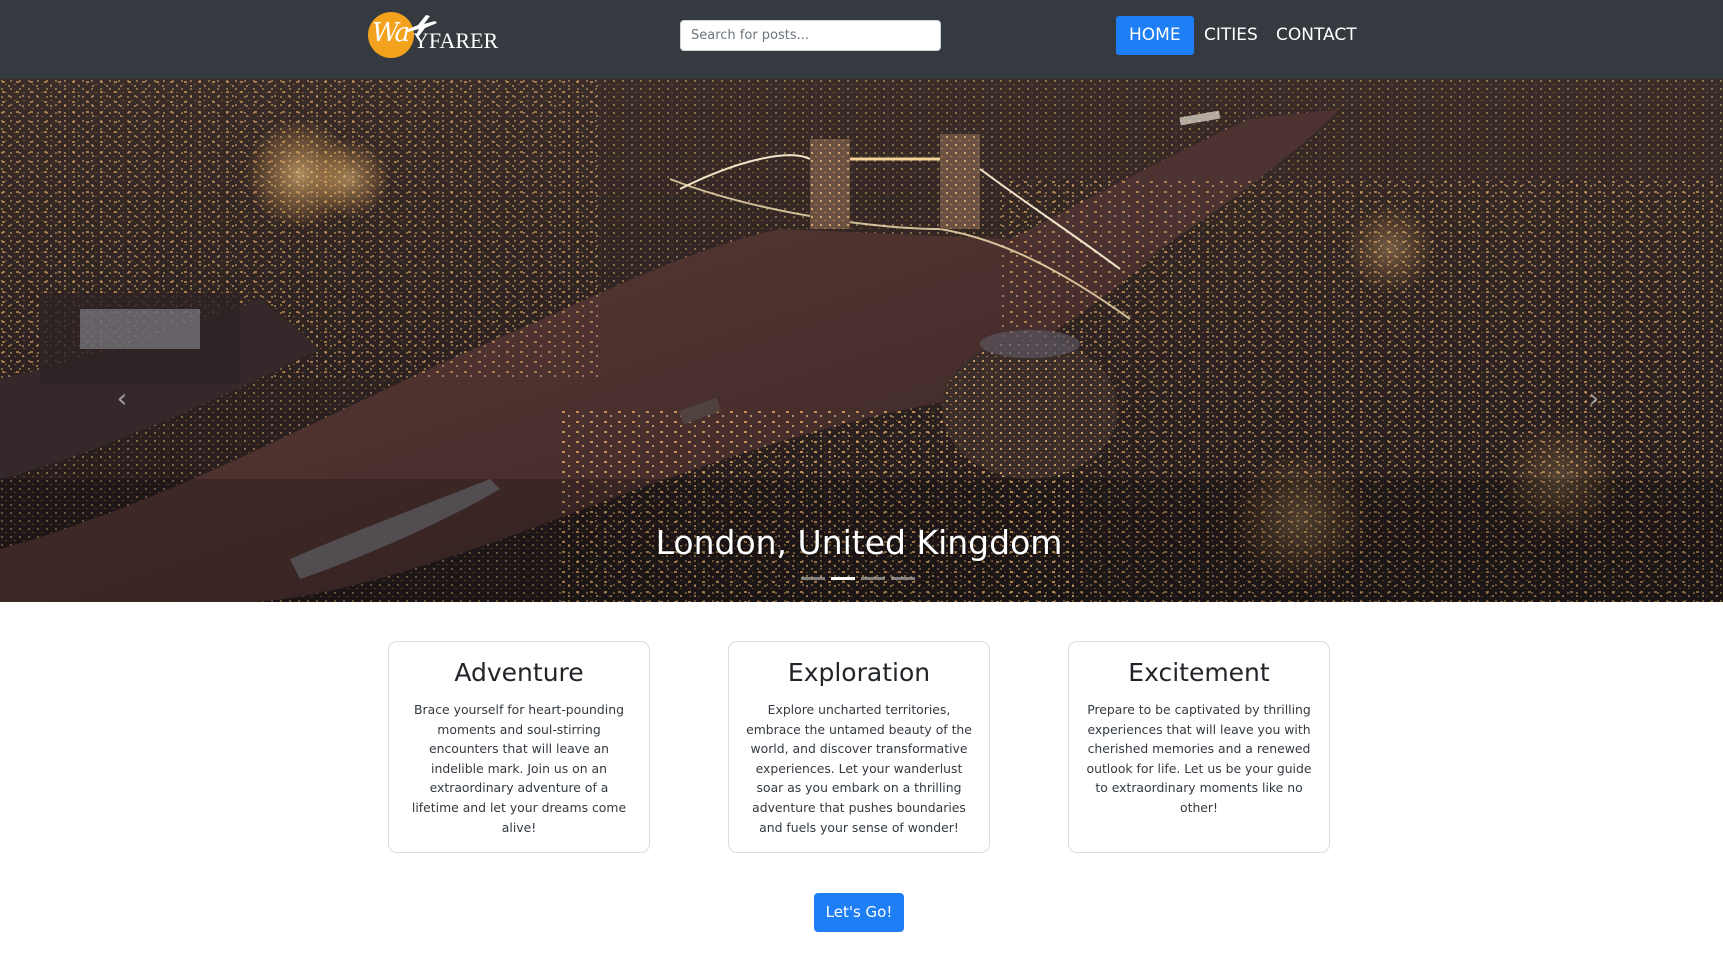 Image resolution: width=1723 pixels, height=956 pixels. I want to click on card-title: Adventure, so click(519, 672).